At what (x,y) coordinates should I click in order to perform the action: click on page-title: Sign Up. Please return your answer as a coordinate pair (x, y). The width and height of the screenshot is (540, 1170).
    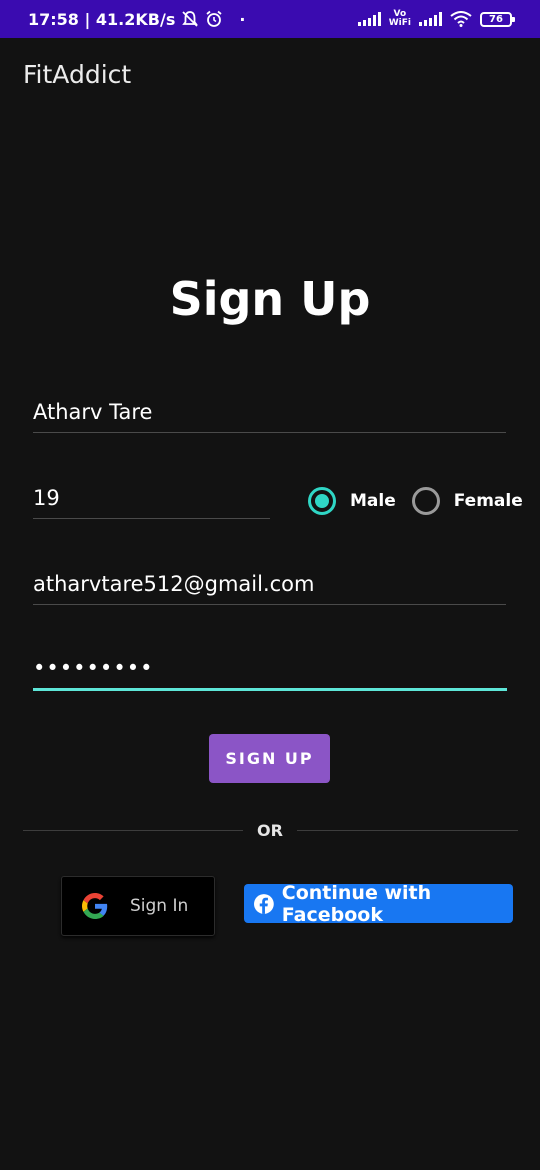
    Looking at the image, I should click on (270, 299).